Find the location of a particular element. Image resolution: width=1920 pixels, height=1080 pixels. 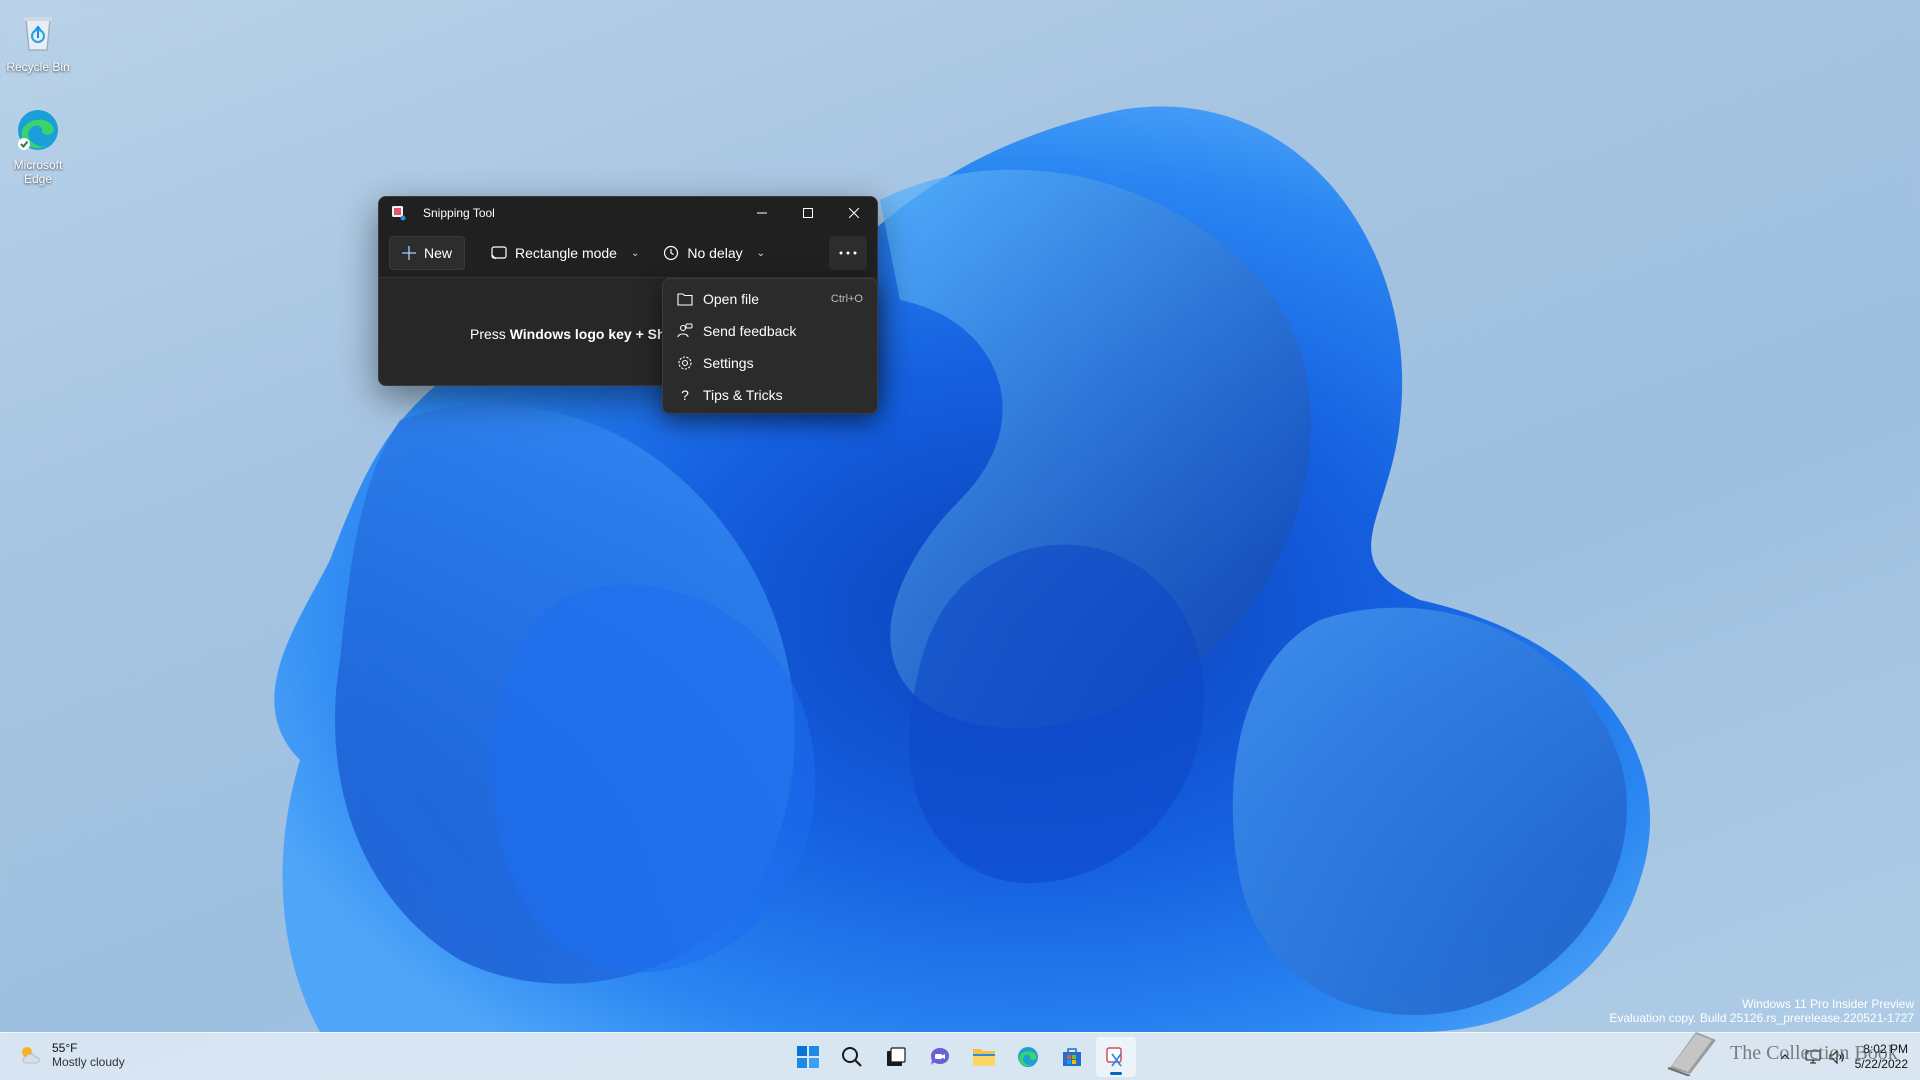

maximize-icon is located at coordinates (808, 213).